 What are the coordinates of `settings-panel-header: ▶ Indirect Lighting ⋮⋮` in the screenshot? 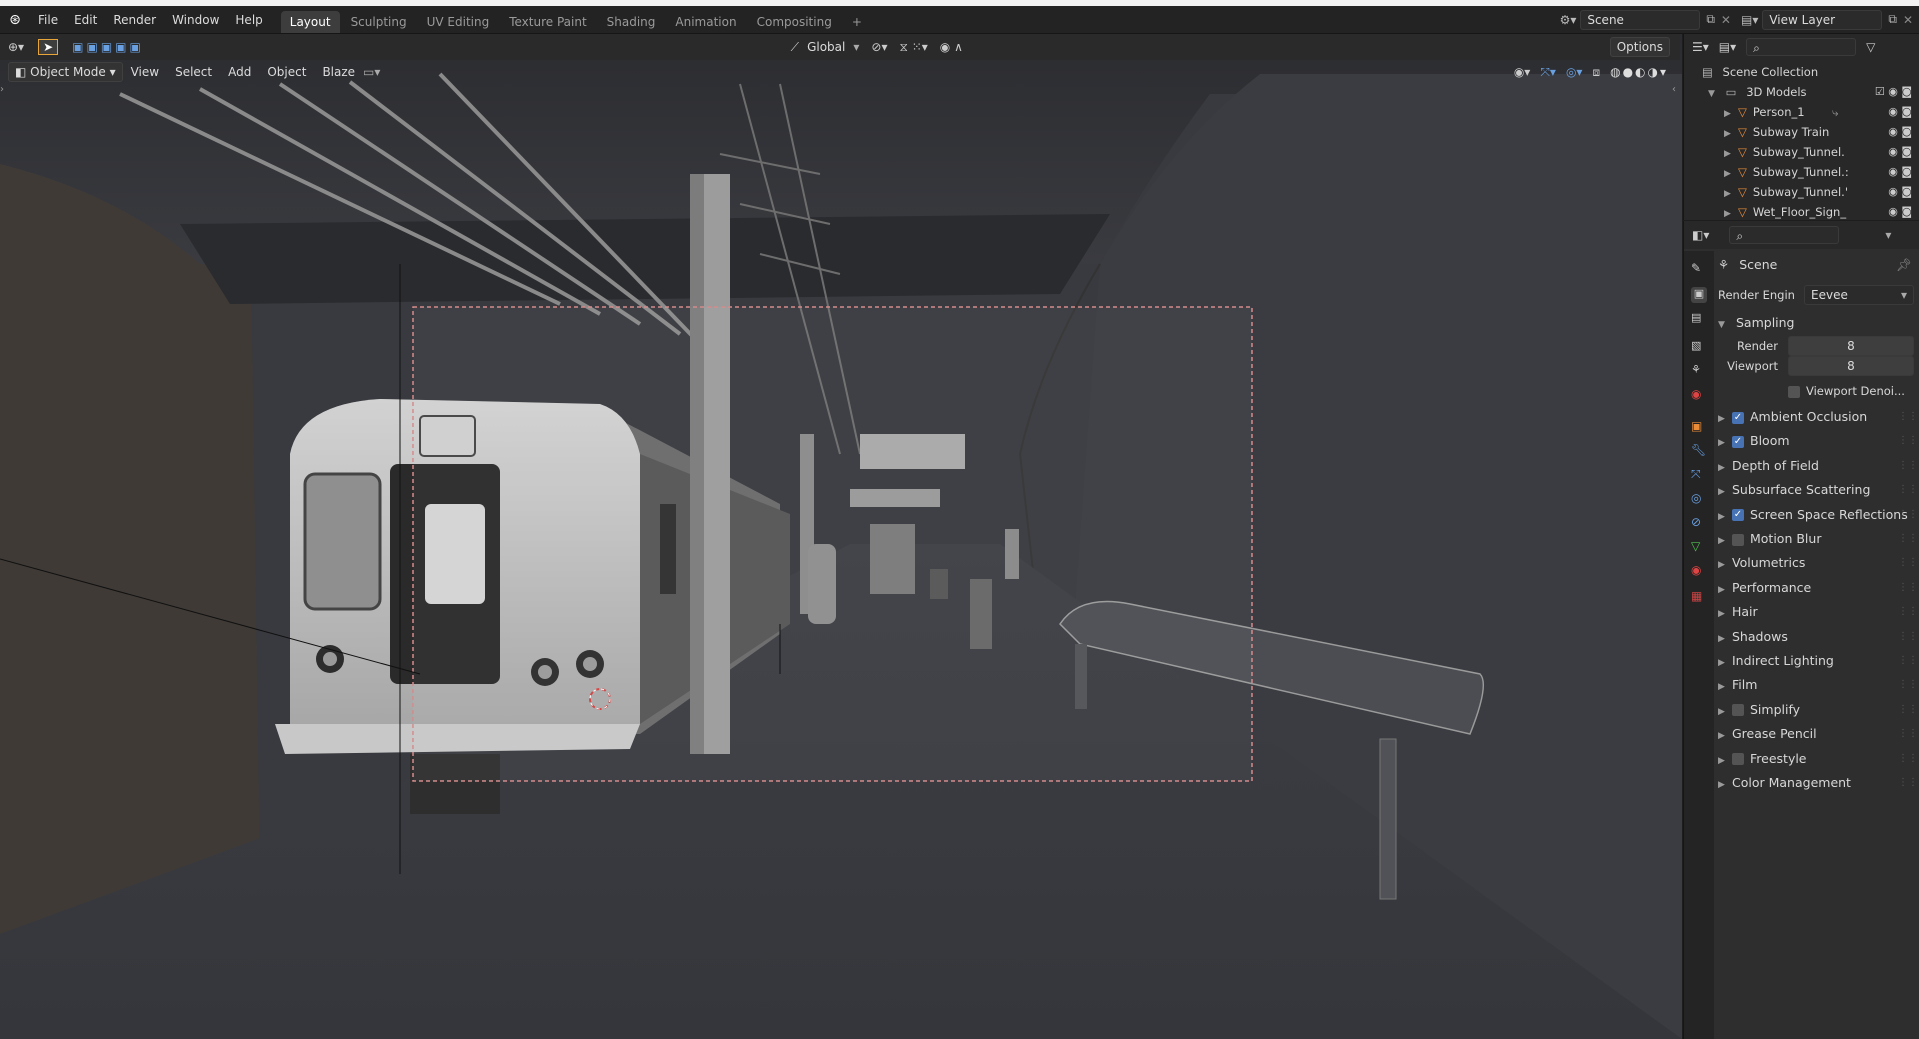 It's located at (1818, 661).